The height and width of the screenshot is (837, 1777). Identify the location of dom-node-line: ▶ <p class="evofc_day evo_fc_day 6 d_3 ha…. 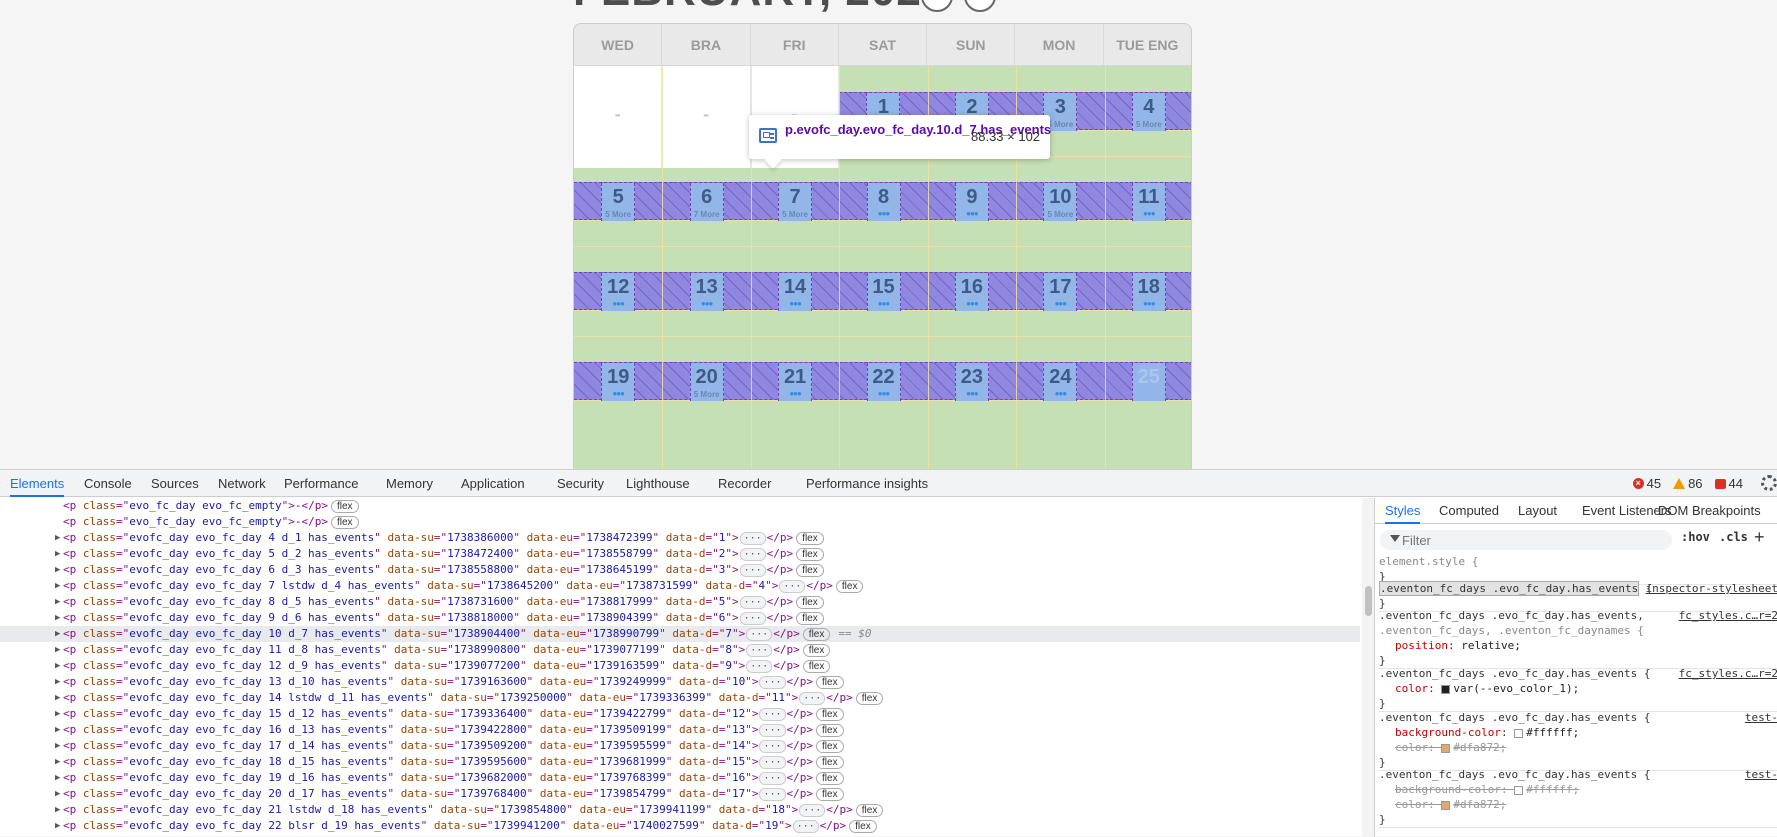
(680, 570).